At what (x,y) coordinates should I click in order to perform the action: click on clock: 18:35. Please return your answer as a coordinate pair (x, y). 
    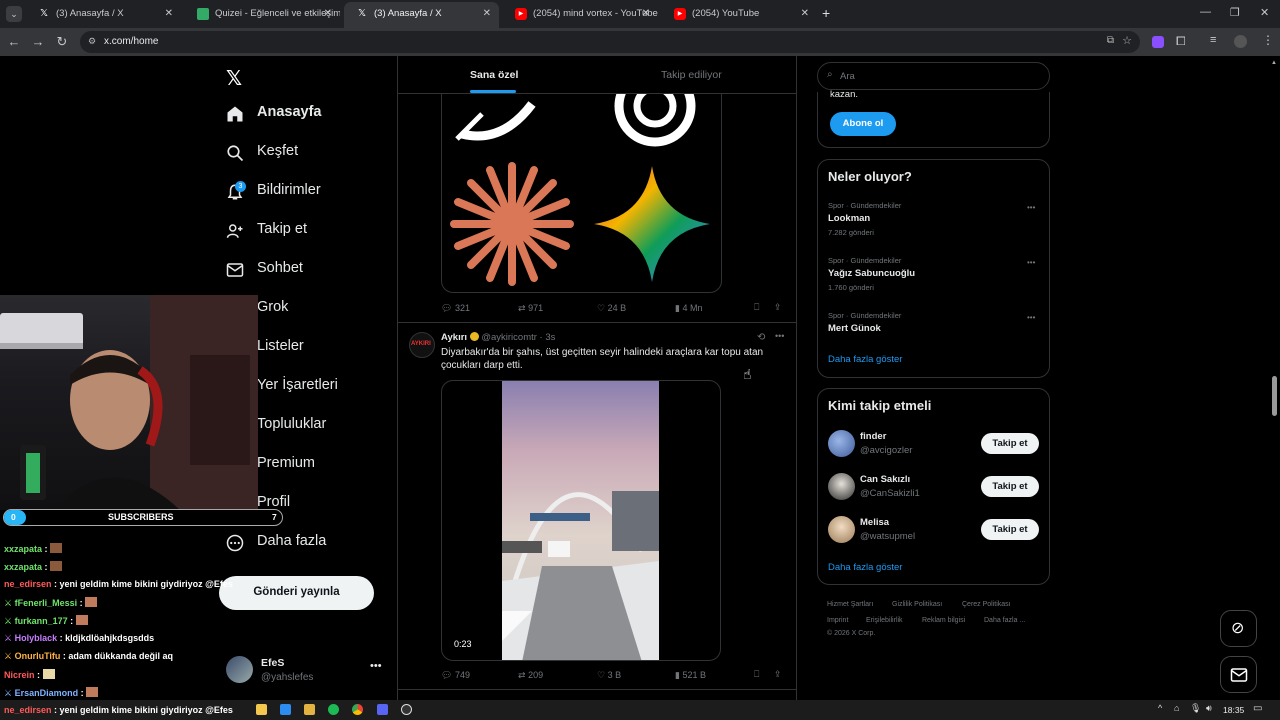
    Looking at the image, I should click on (1233, 710).